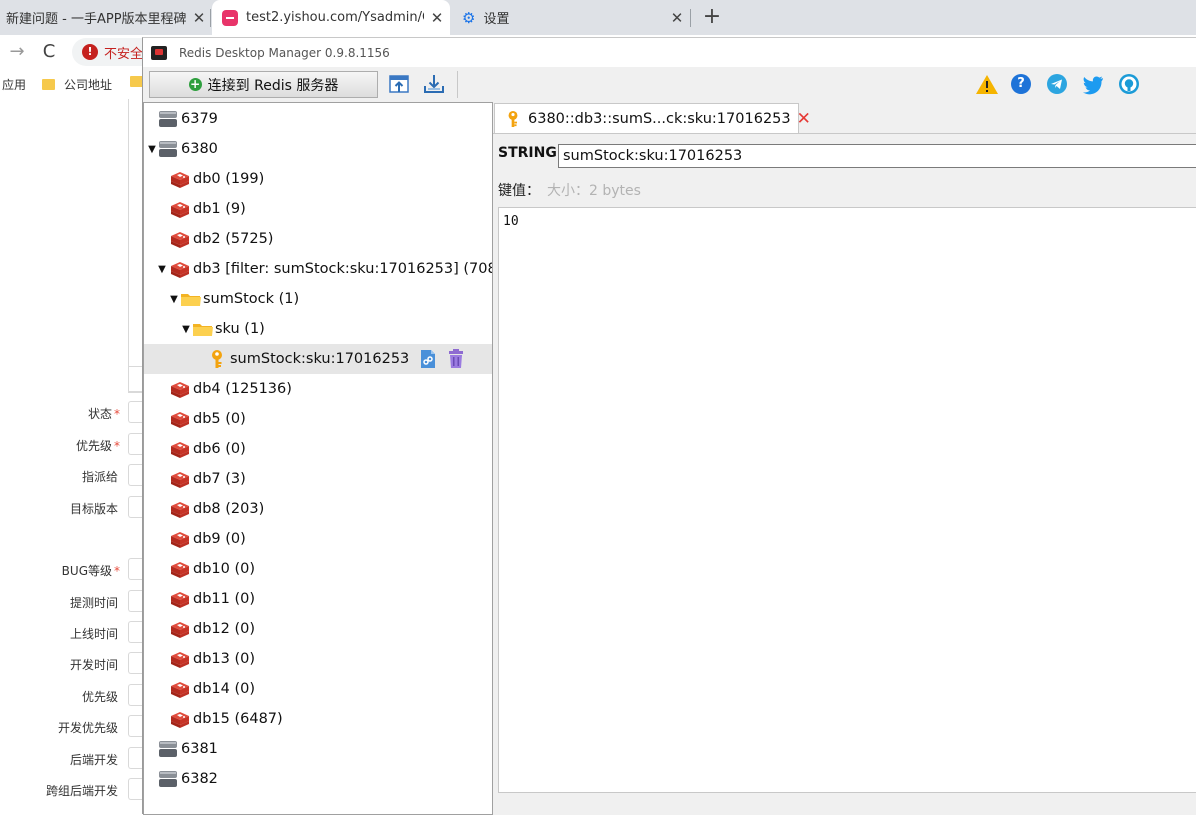 This screenshot has width=1196, height=815. Describe the element at coordinates (318, 299) in the screenshot. I see `tree-folder-sumstock: ▼ sumStock (1)` at that location.